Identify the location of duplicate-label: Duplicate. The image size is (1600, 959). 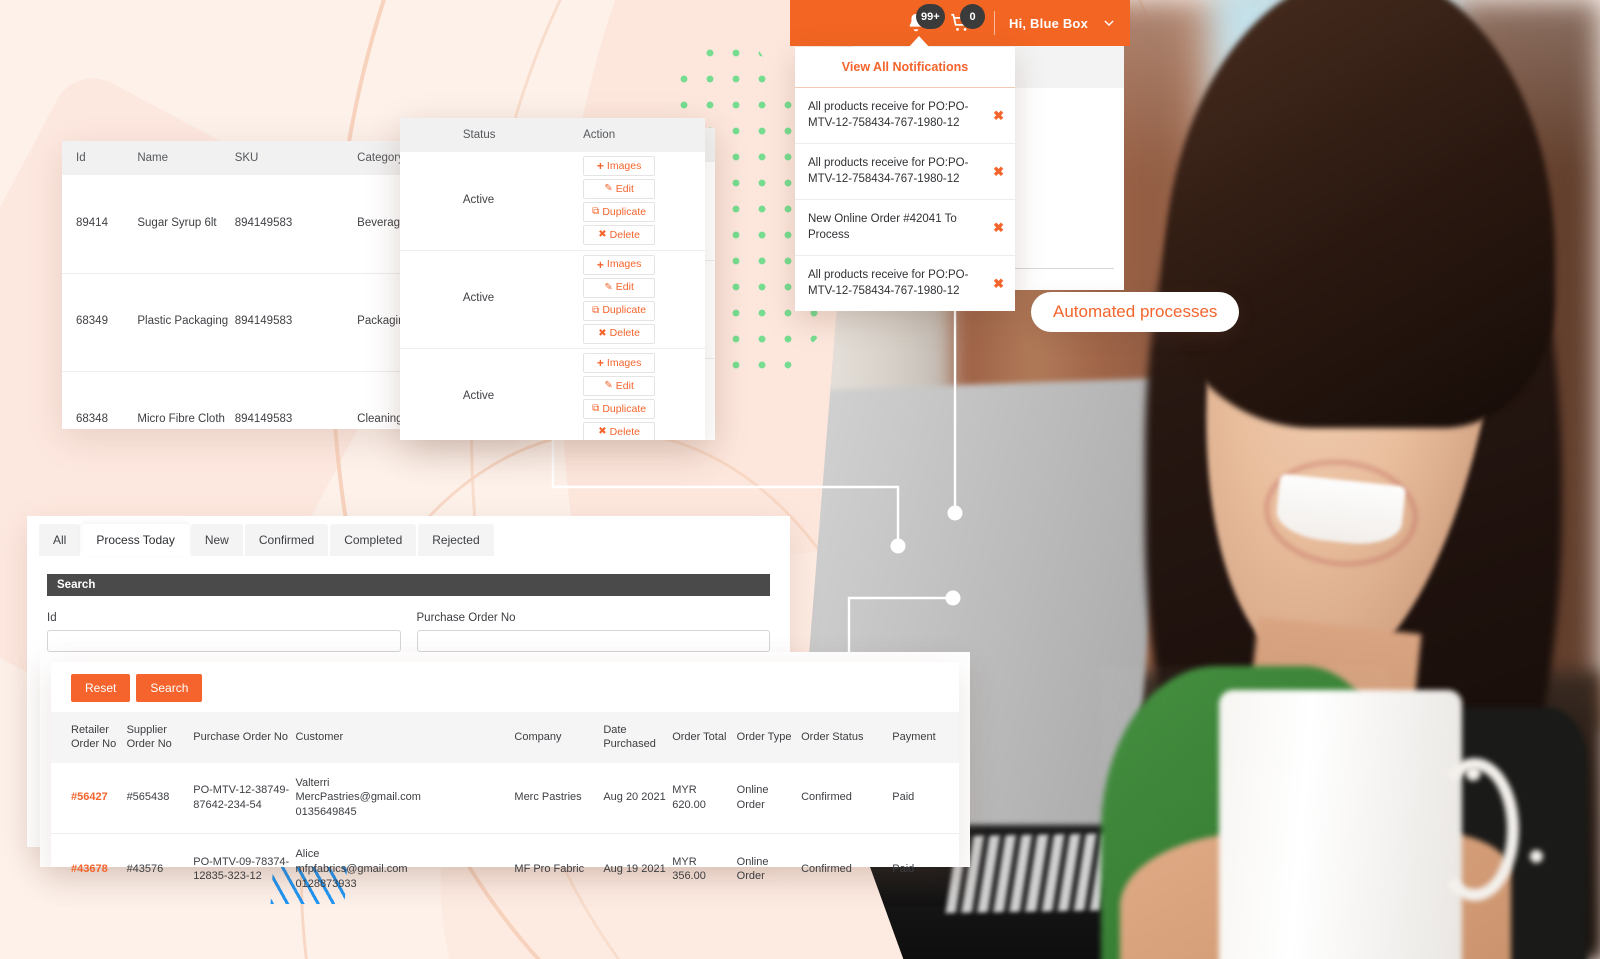
(624, 212).